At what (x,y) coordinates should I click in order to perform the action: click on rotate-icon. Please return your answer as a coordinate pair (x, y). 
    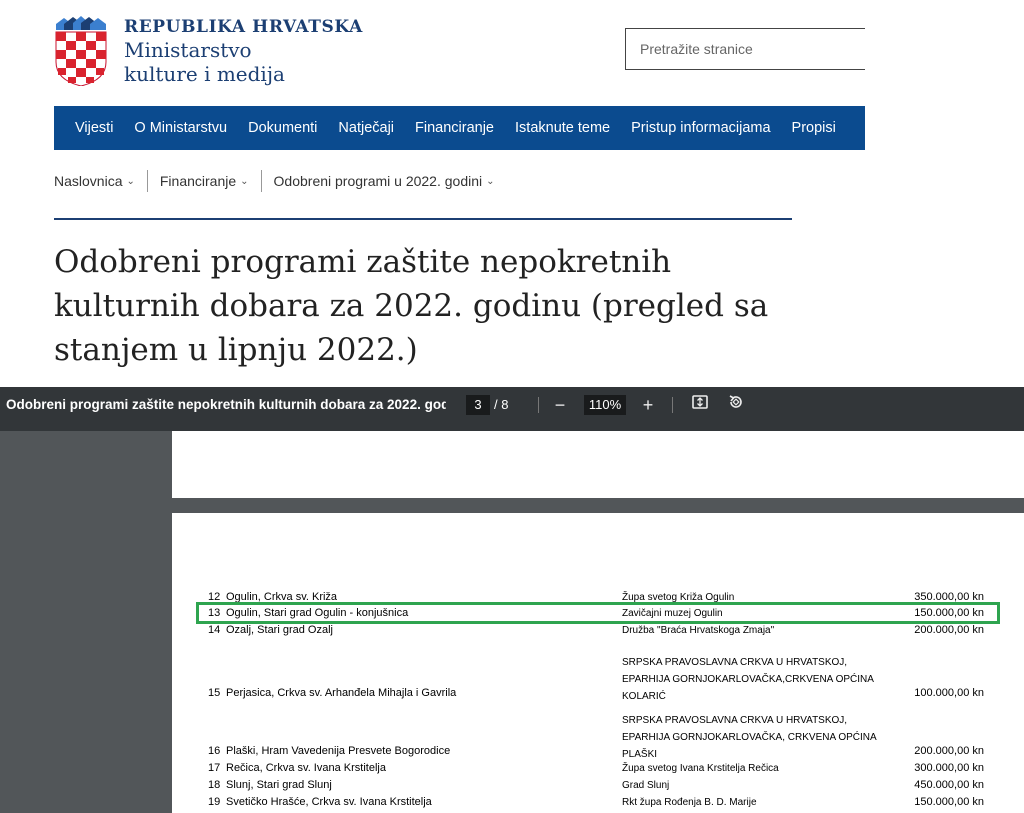
    Looking at the image, I should click on (736, 405).